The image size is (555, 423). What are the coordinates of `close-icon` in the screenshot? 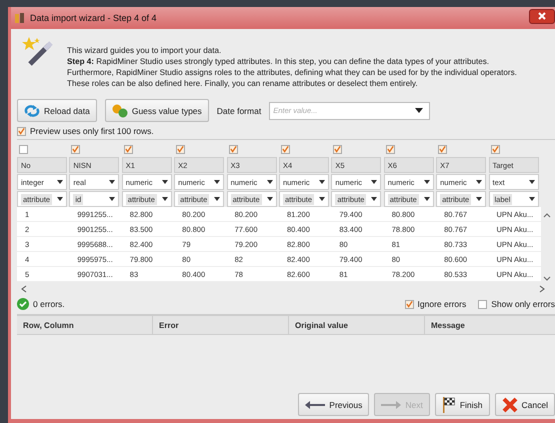 It's located at (542, 16).